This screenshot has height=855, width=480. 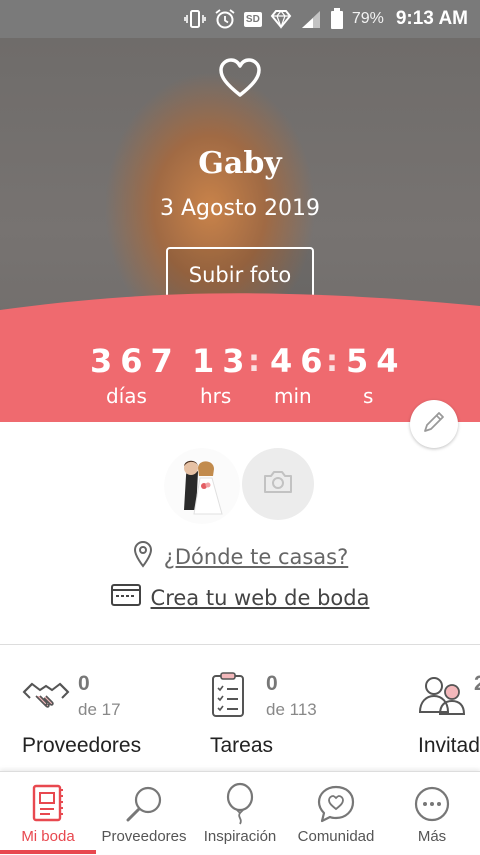 I want to click on wedding-place-label: ¿Dónde te casas?, so click(x=256, y=556).